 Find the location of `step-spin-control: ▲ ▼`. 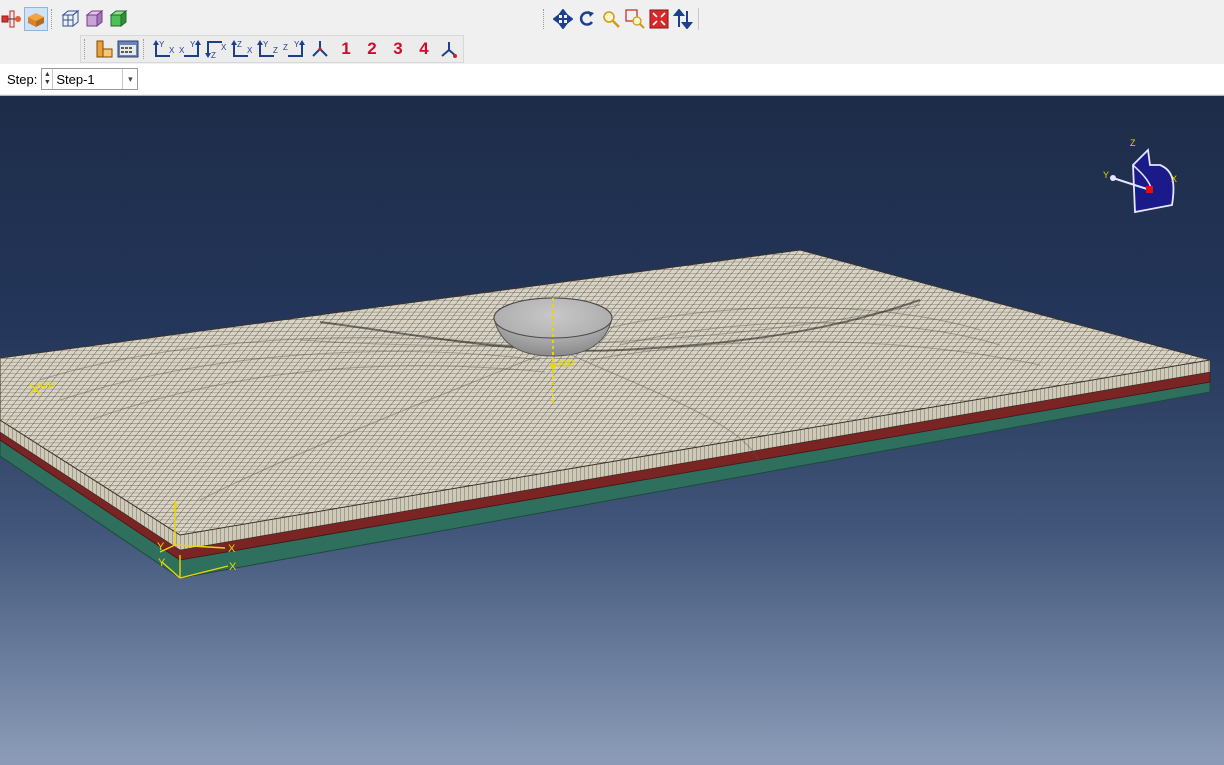

step-spin-control: ▲ ▼ is located at coordinates (48, 79).